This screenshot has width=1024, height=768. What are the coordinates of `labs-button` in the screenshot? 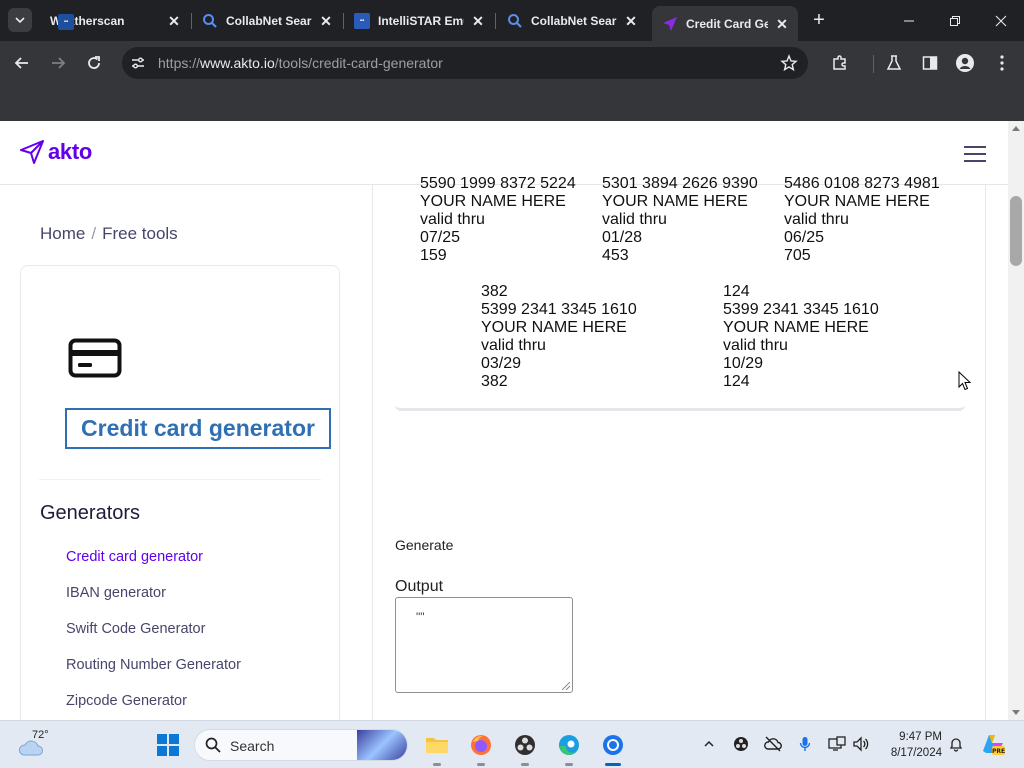 It's located at (894, 63).